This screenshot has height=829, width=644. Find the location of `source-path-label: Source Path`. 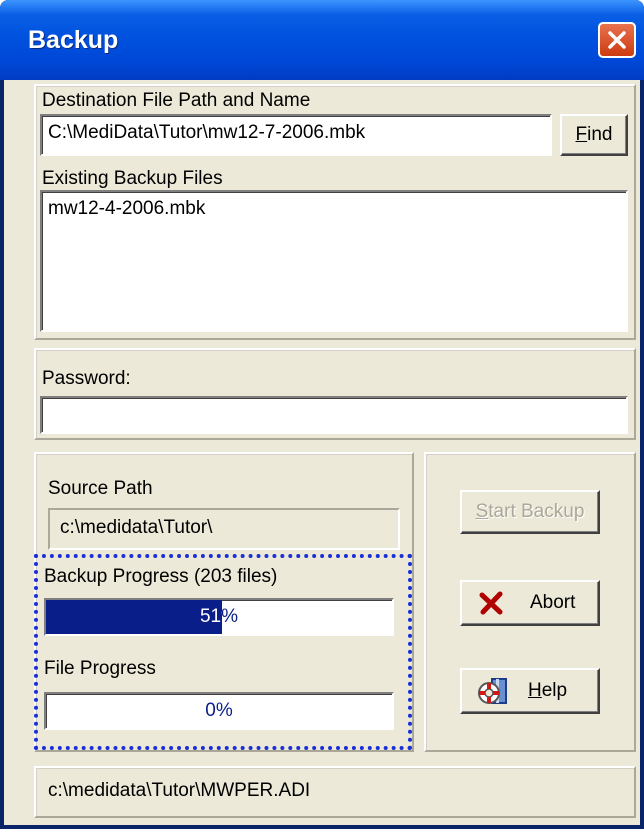

source-path-label: Source Path is located at coordinates (100, 488).